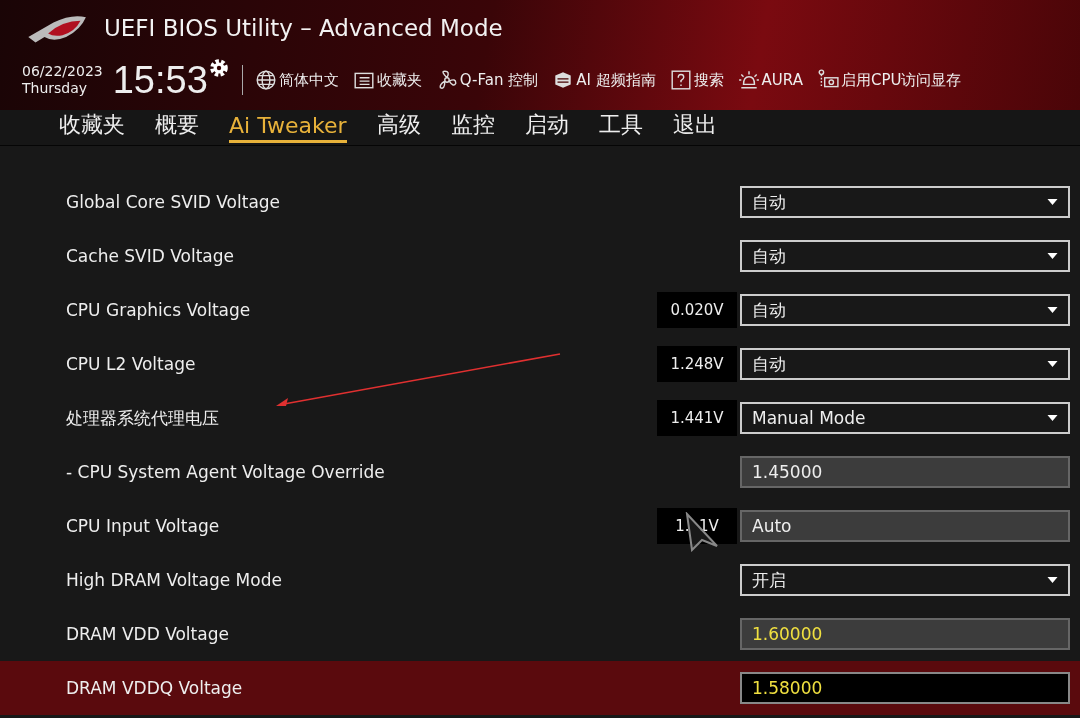 This screenshot has width=1080, height=718. What do you see at coordinates (150, 256) in the screenshot?
I see `setting-label: Cache SVID Voltage` at bounding box center [150, 256].